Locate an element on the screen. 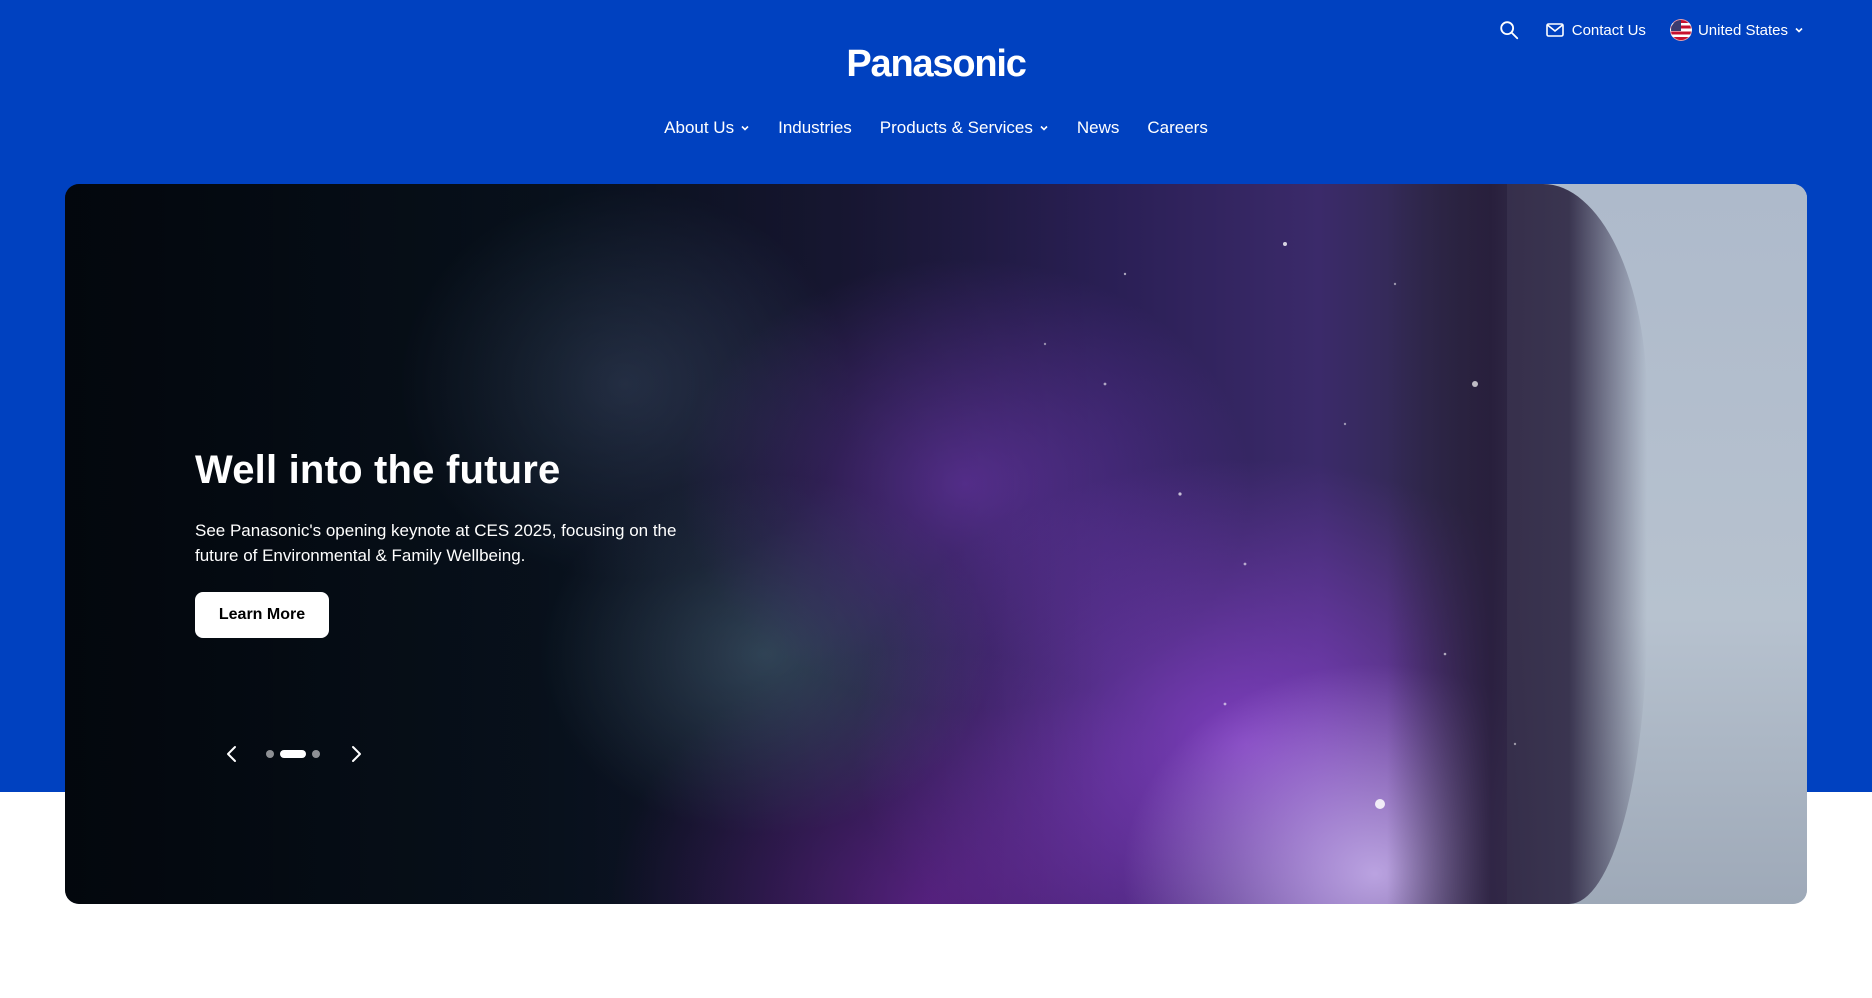 The width and height of the screenshot is (1872, 998). nav-item-label: News is located at coordinates (1098, 127).